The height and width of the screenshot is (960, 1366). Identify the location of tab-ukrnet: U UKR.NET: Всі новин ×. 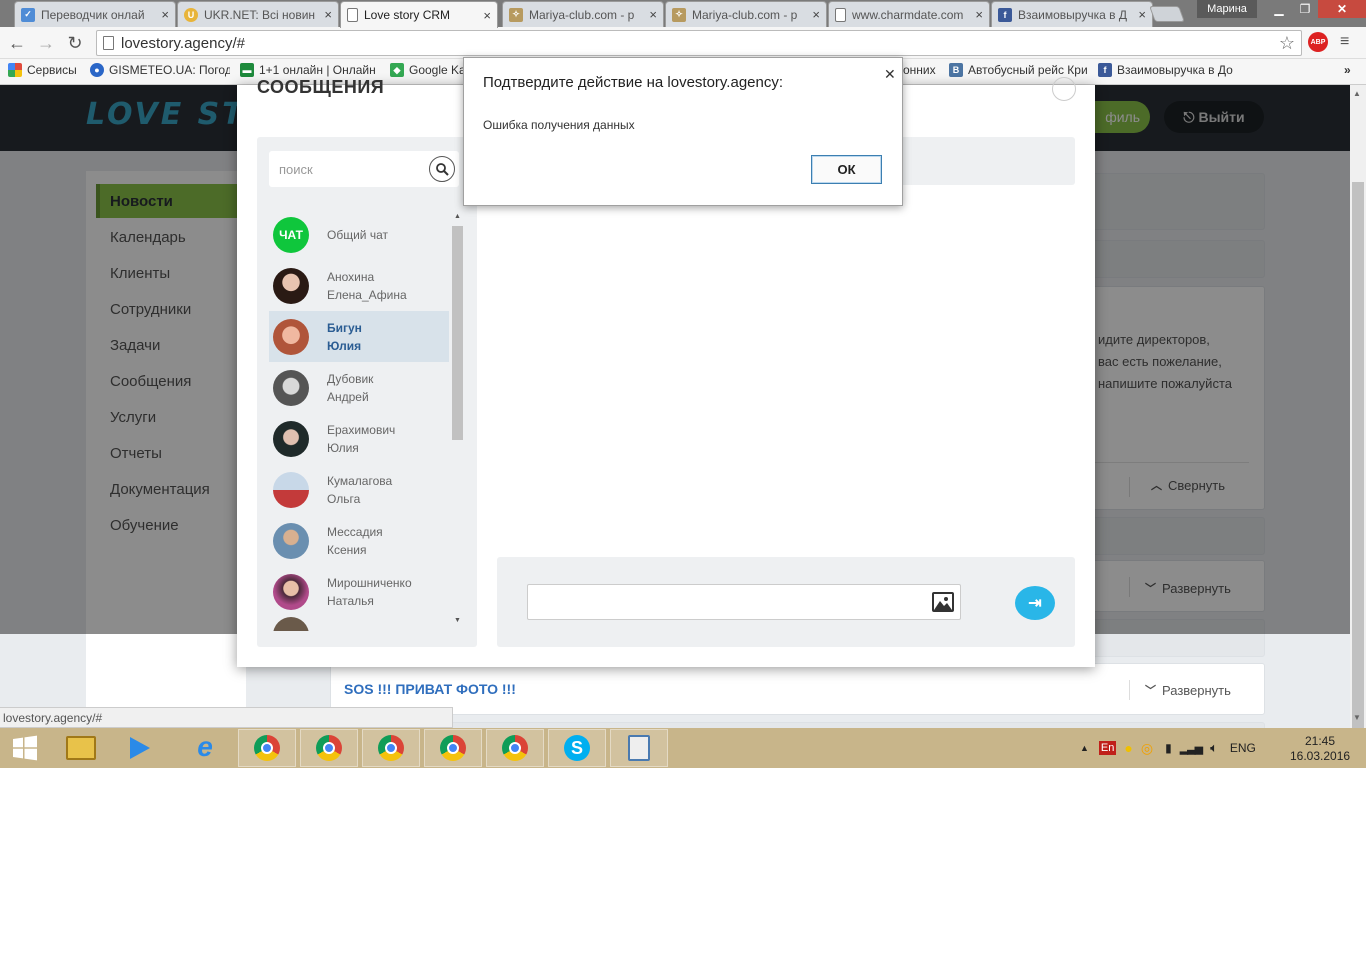
(258, 14).